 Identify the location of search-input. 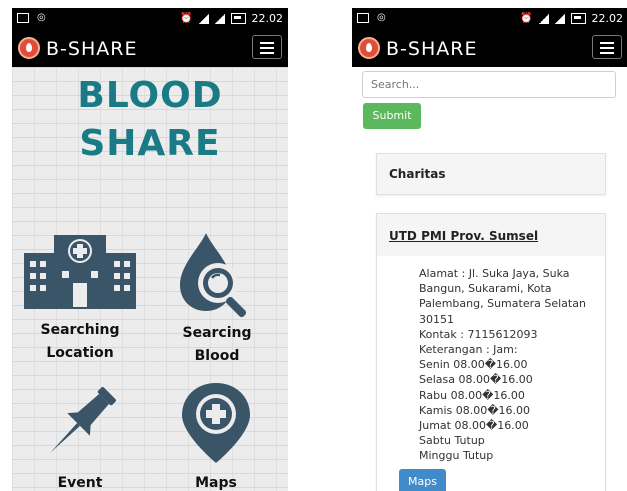
(489, 84).